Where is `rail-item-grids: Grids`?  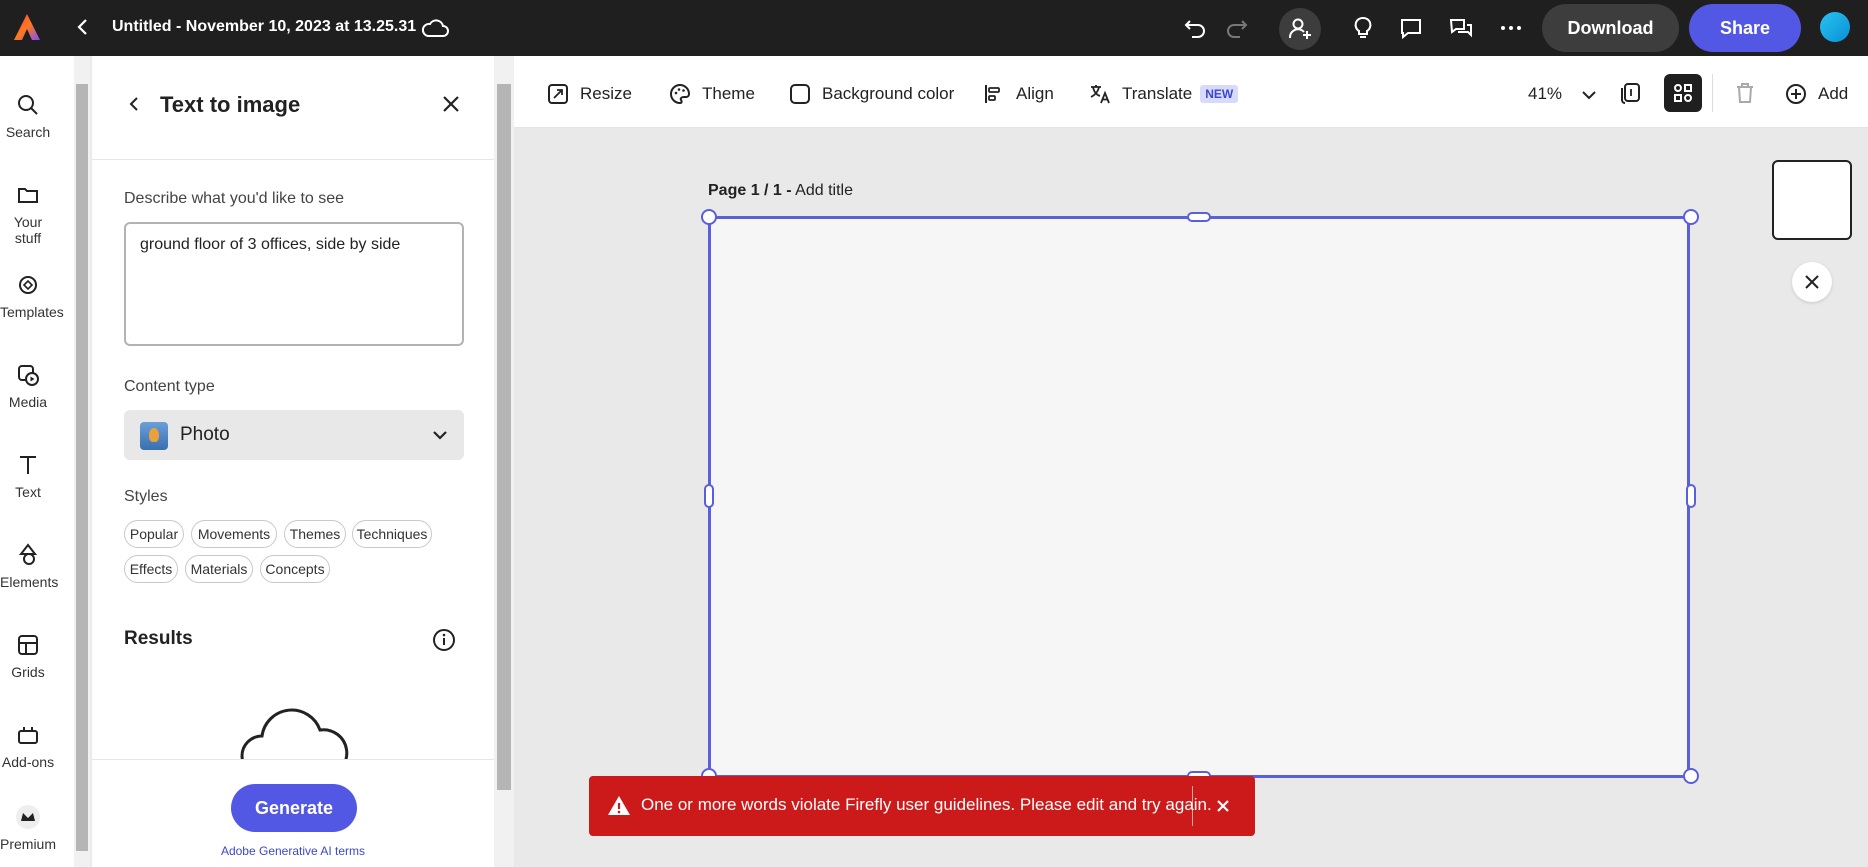 rail-item-grids: Grids is located at coordinates (28, 656).